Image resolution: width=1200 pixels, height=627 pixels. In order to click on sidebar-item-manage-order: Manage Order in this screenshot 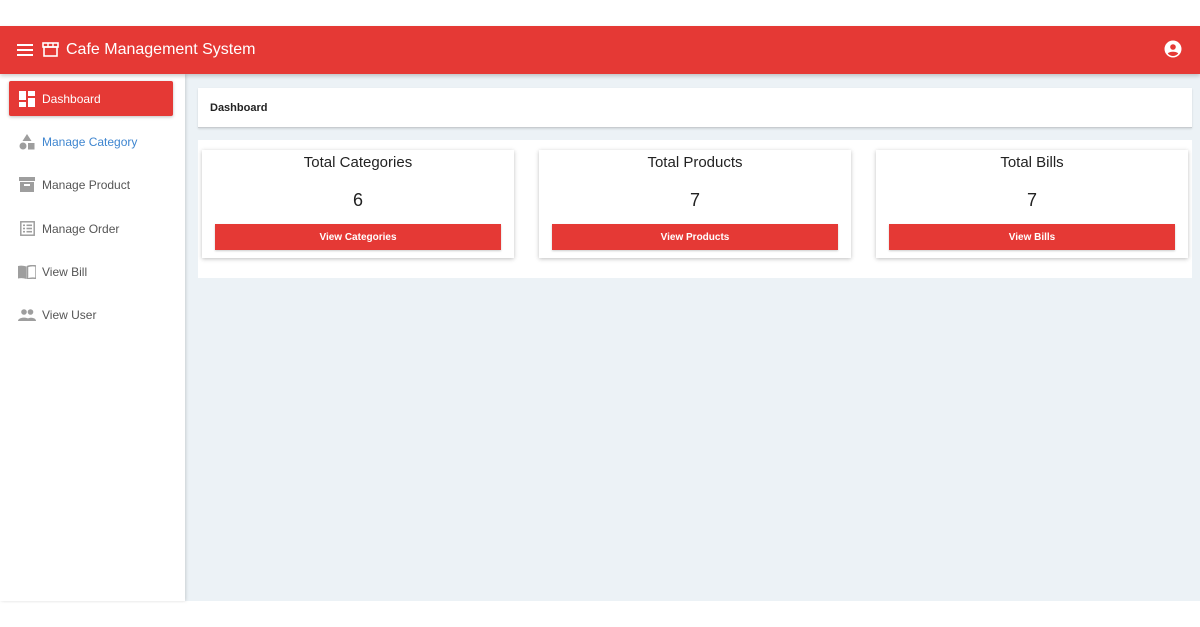, I will do `click(91, 228)`.